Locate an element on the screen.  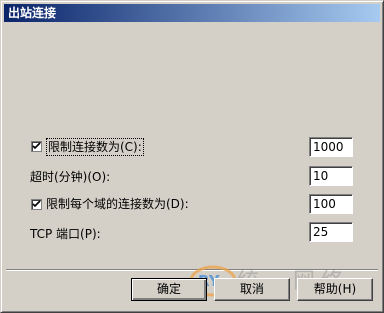
tcp-port-label: TCP 端口(P): is located at coordinates (65, 234).